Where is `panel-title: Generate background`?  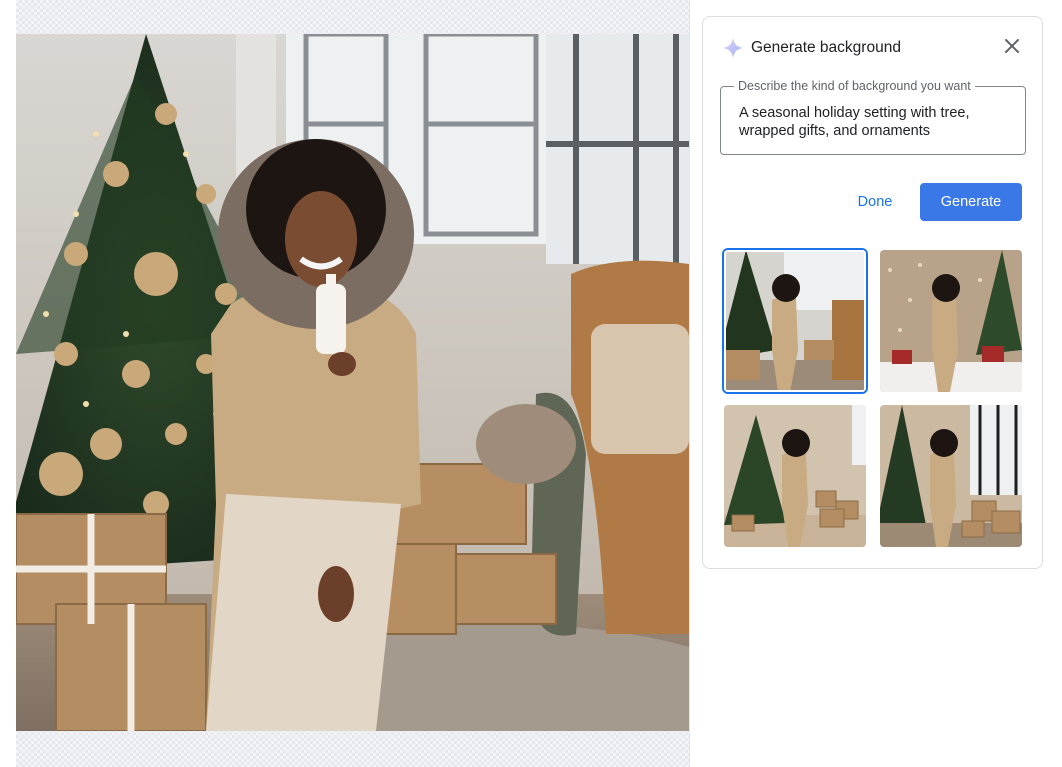 panel-title: Generate background is located at coordinates (826, 47).